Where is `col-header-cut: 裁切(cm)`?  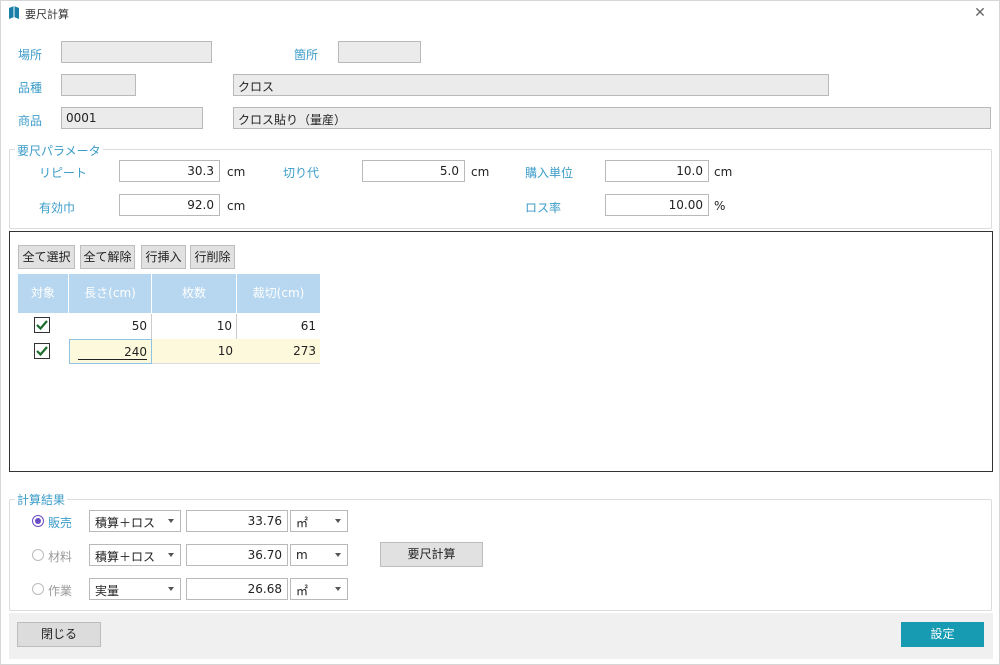
col-header-cut: 裁切(cm) is located at coordinates (278, 293).